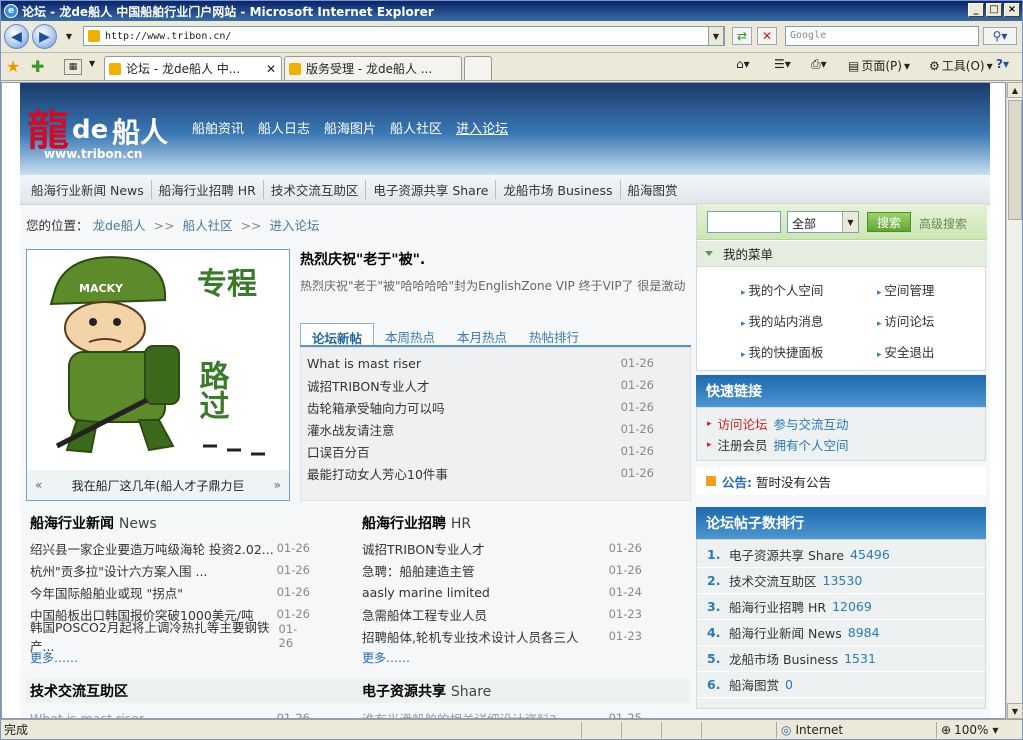 This screenshot has width=1023, height=740. I want to click on quick-link-forum-desc: 参与交流互动, so click(811, 423).